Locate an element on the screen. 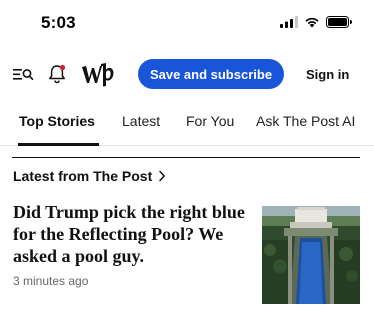 The height and width of the screenshot is (318, 374). status-time: 5:03 is located at coordinates (58, 22).